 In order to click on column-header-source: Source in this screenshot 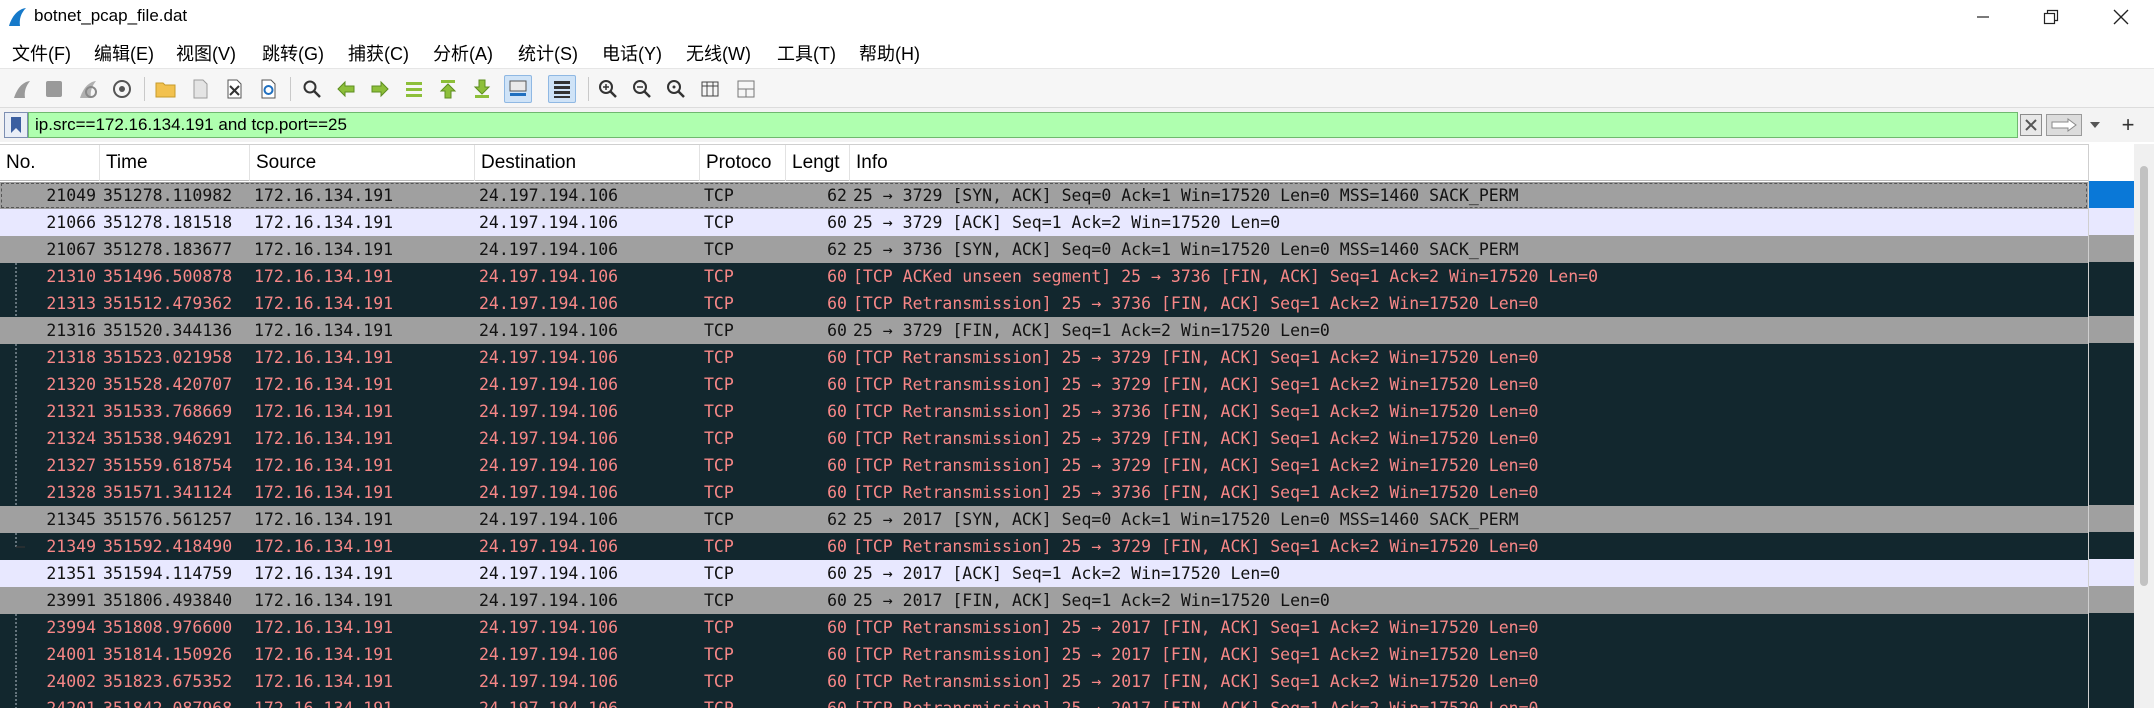, I will do `click(362, 163)`.